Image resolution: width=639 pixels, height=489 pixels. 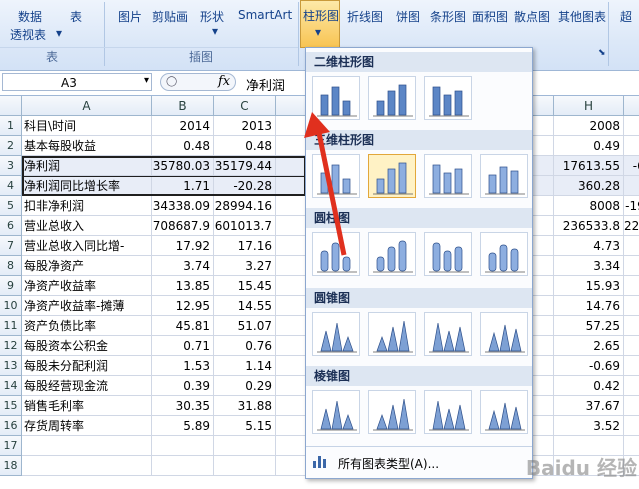 What do you see at coordinates (408, 16) in the screenshot?
I see `pie-chart-button: 饼图` at bounding box center [408, 16].